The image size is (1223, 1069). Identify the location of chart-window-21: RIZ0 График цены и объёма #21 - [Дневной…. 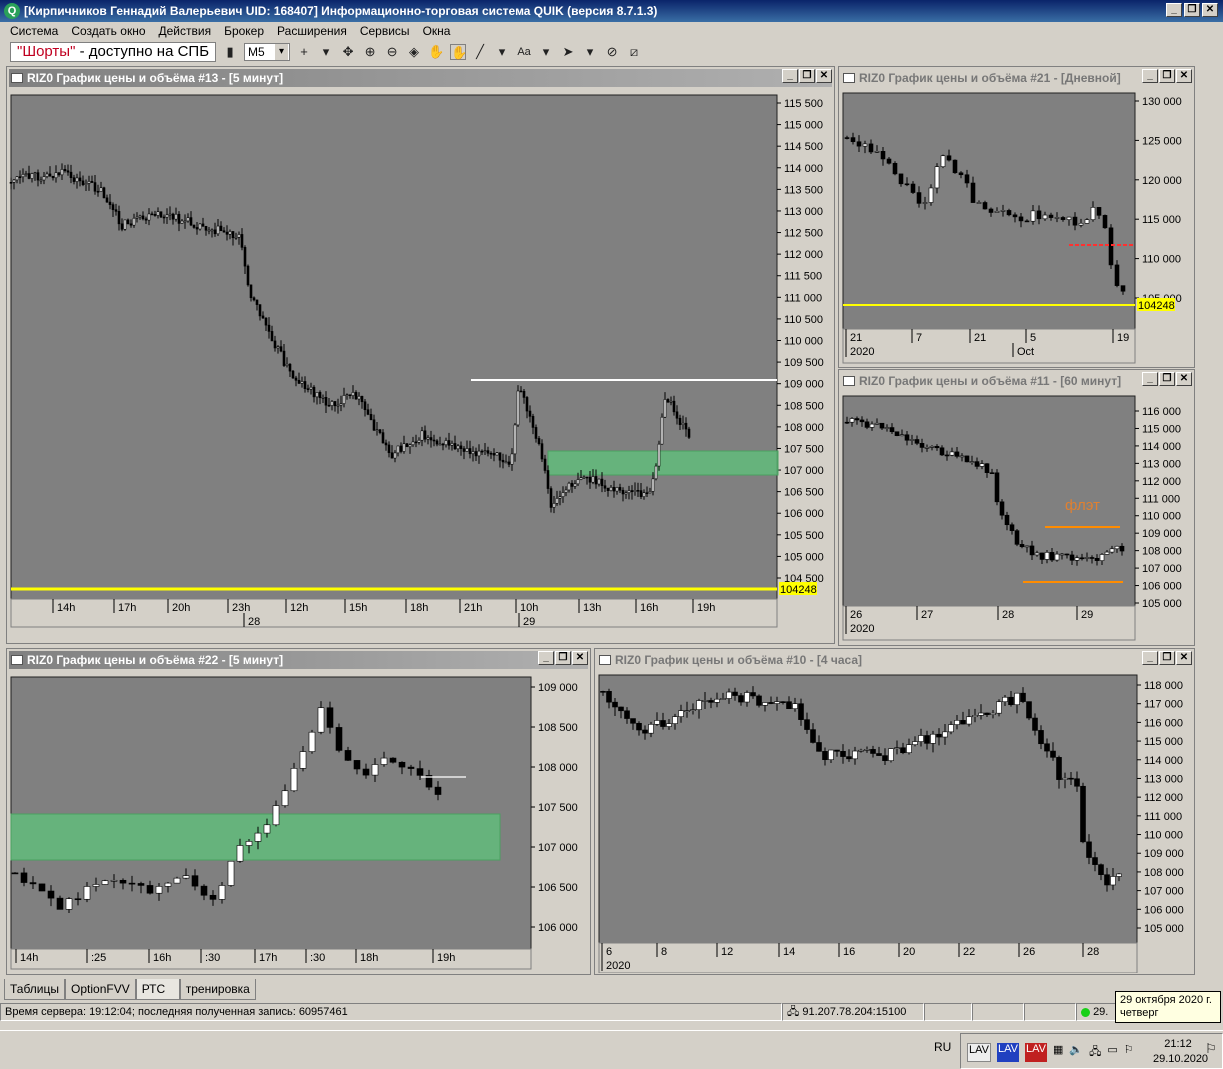
(1016, 217).